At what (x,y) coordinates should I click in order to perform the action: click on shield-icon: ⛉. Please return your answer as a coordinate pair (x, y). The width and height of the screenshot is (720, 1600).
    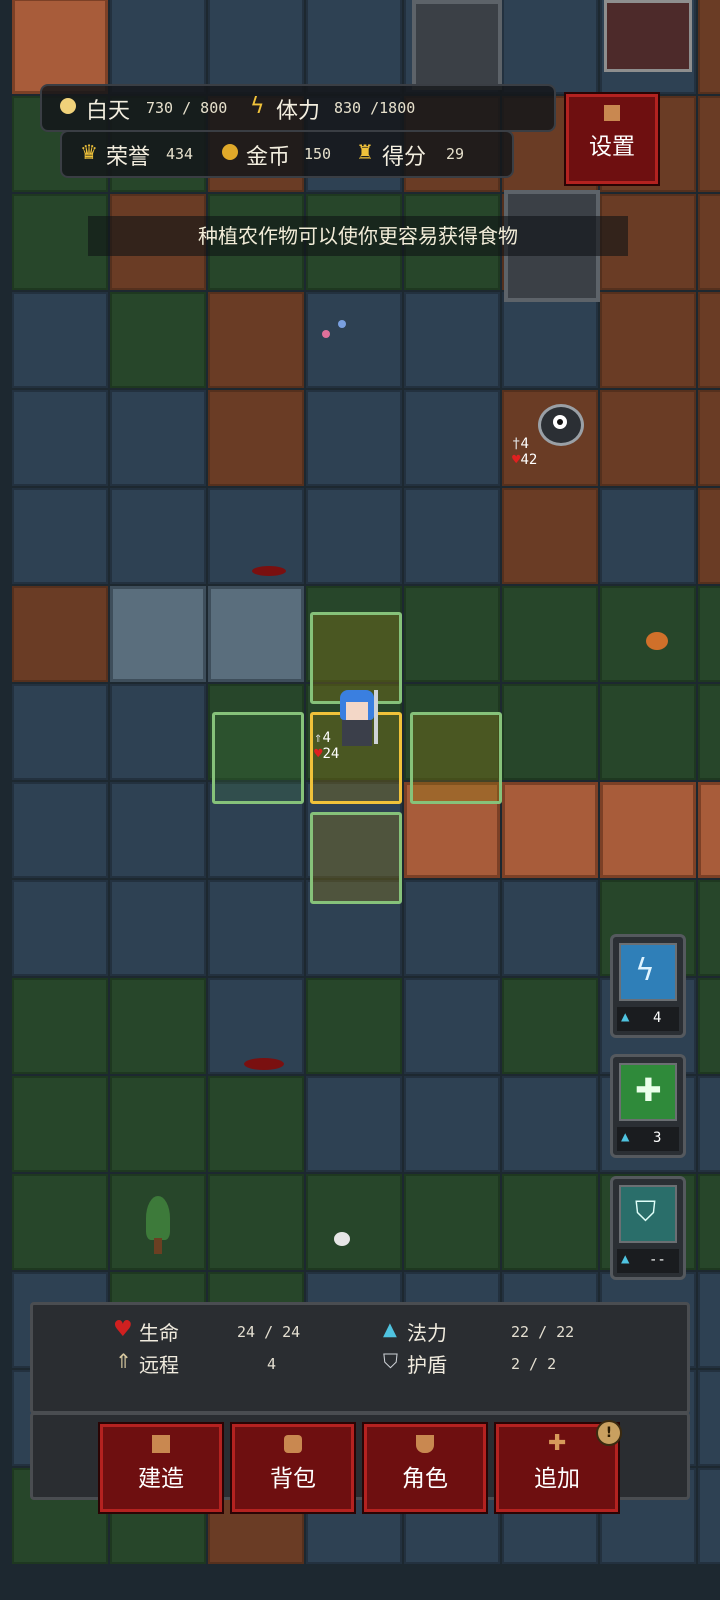
    Looking at the image, I should click on (390, 1361).